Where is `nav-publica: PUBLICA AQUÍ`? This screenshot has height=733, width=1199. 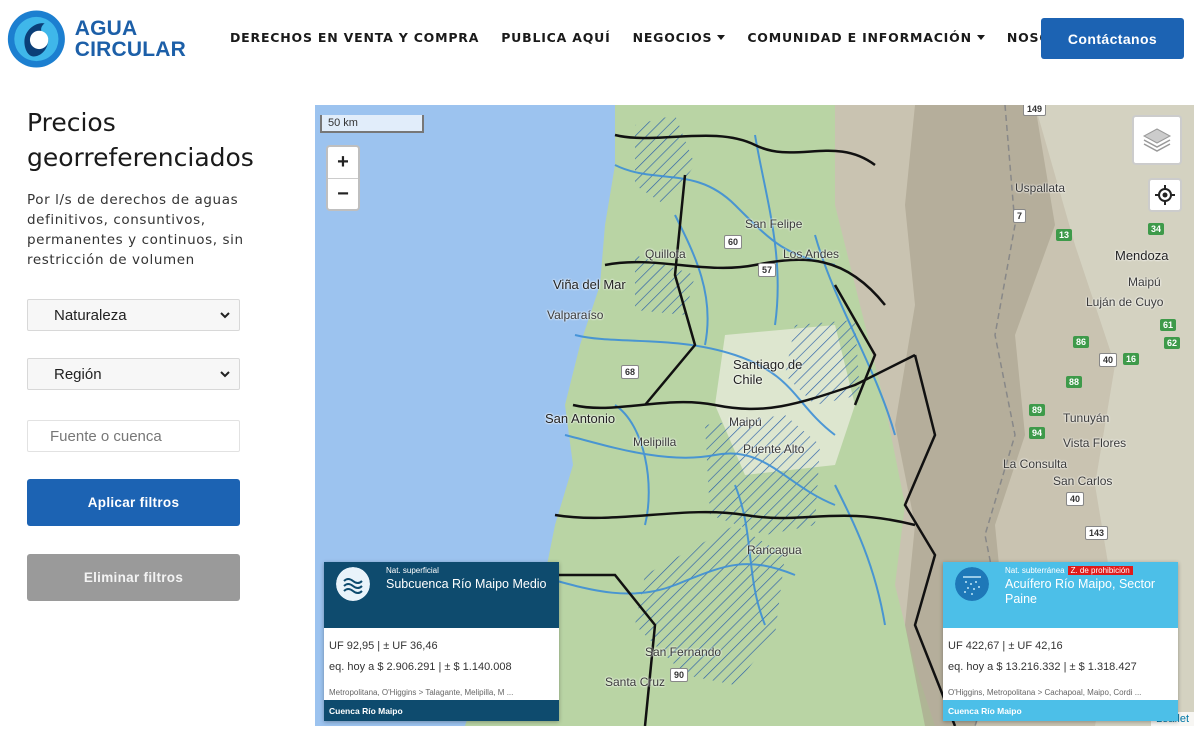
nav-publica: PUBLICA AQUÍ is located at coordinates (555, 37).